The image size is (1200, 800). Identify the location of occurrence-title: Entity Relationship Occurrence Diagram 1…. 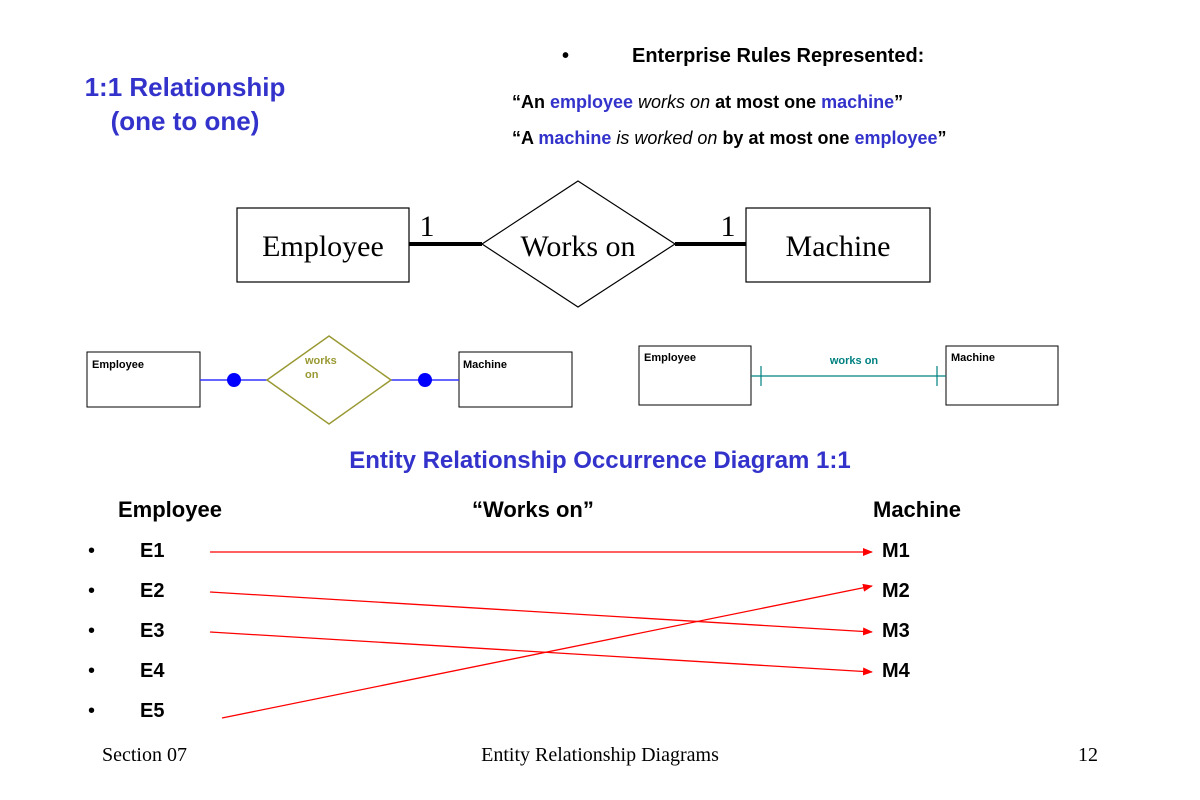
(600, 460).